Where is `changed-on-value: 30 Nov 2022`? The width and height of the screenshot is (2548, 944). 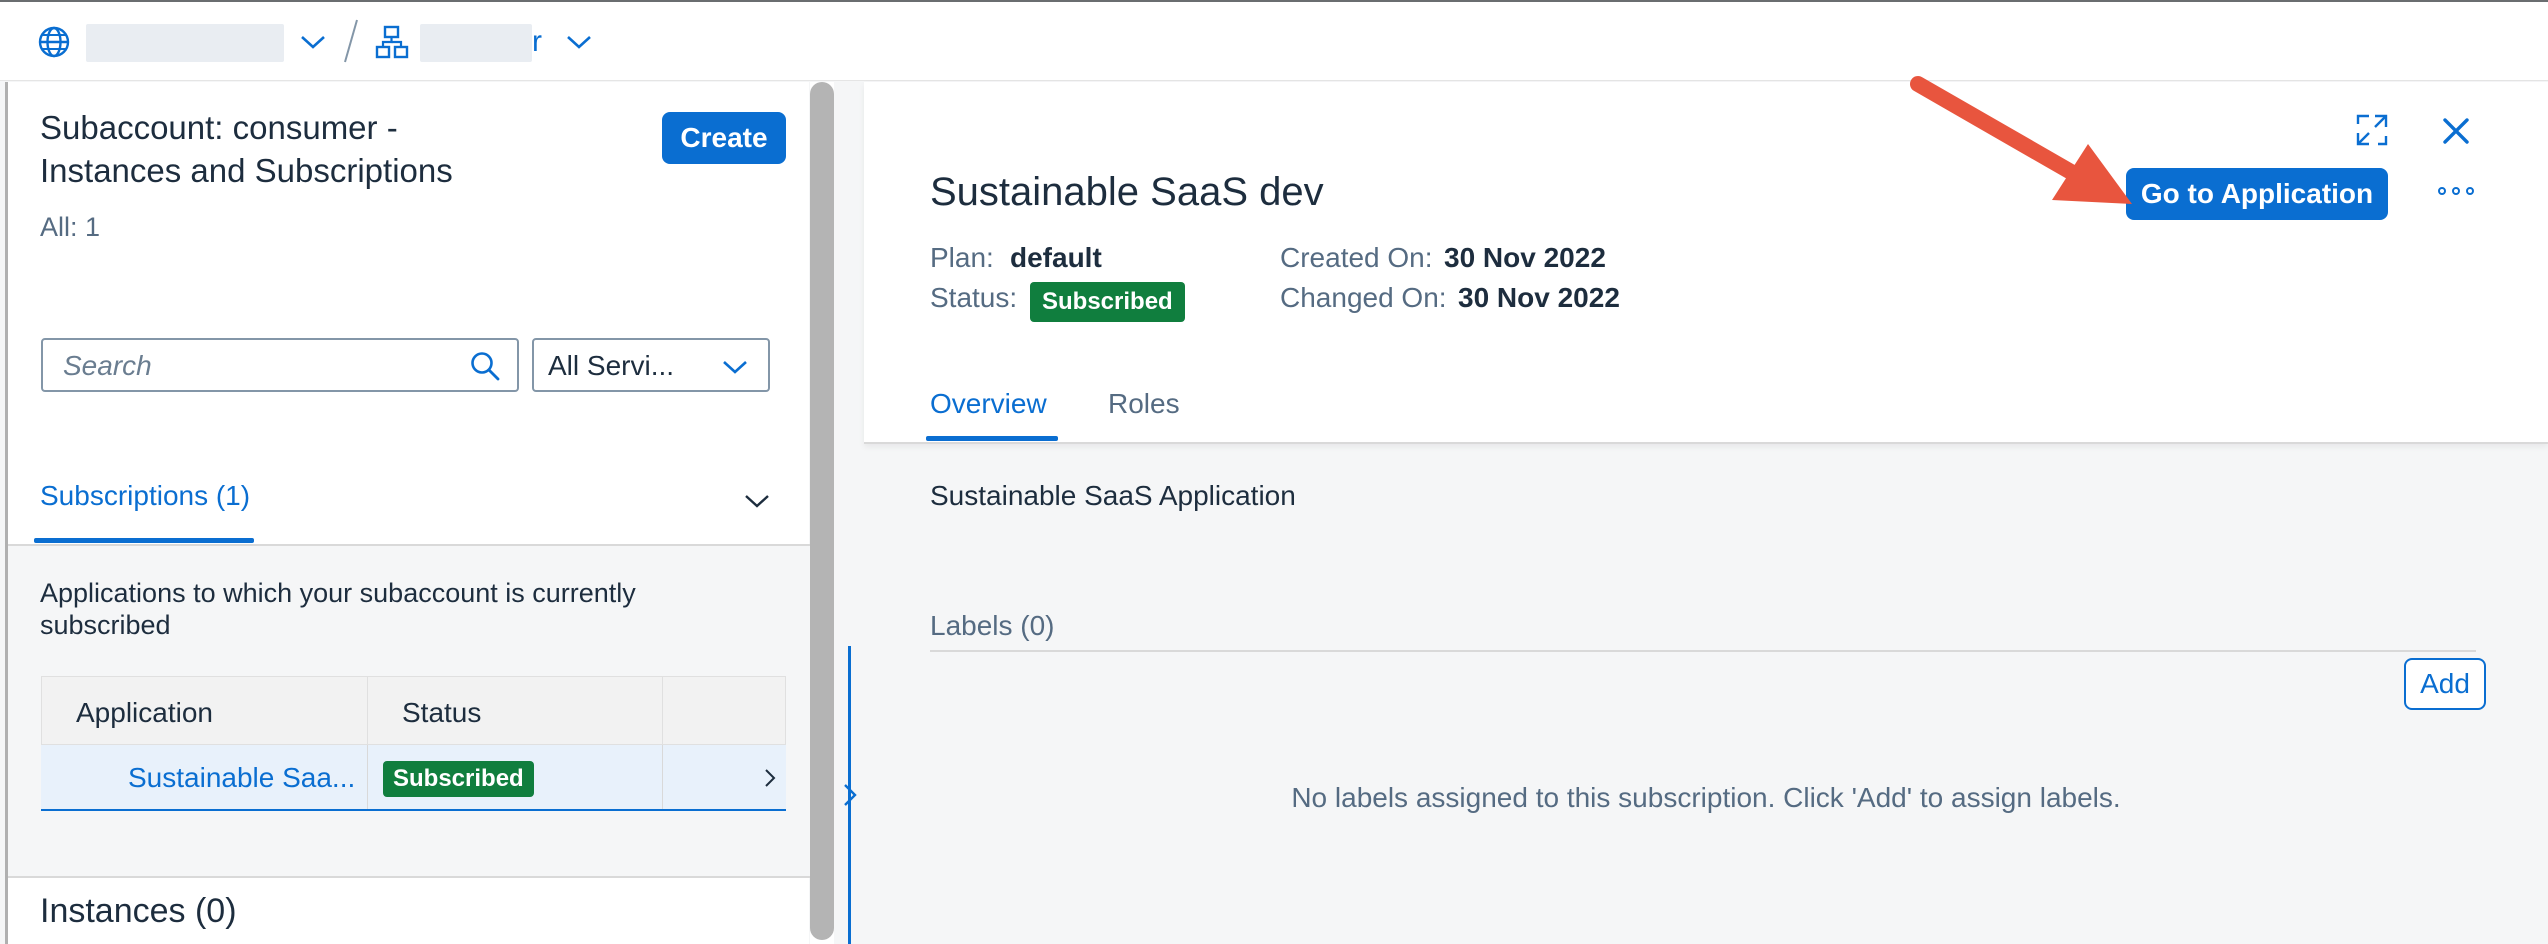 changed-on-value: 30 Nov 2022 is located at coordinates (1539, 297).